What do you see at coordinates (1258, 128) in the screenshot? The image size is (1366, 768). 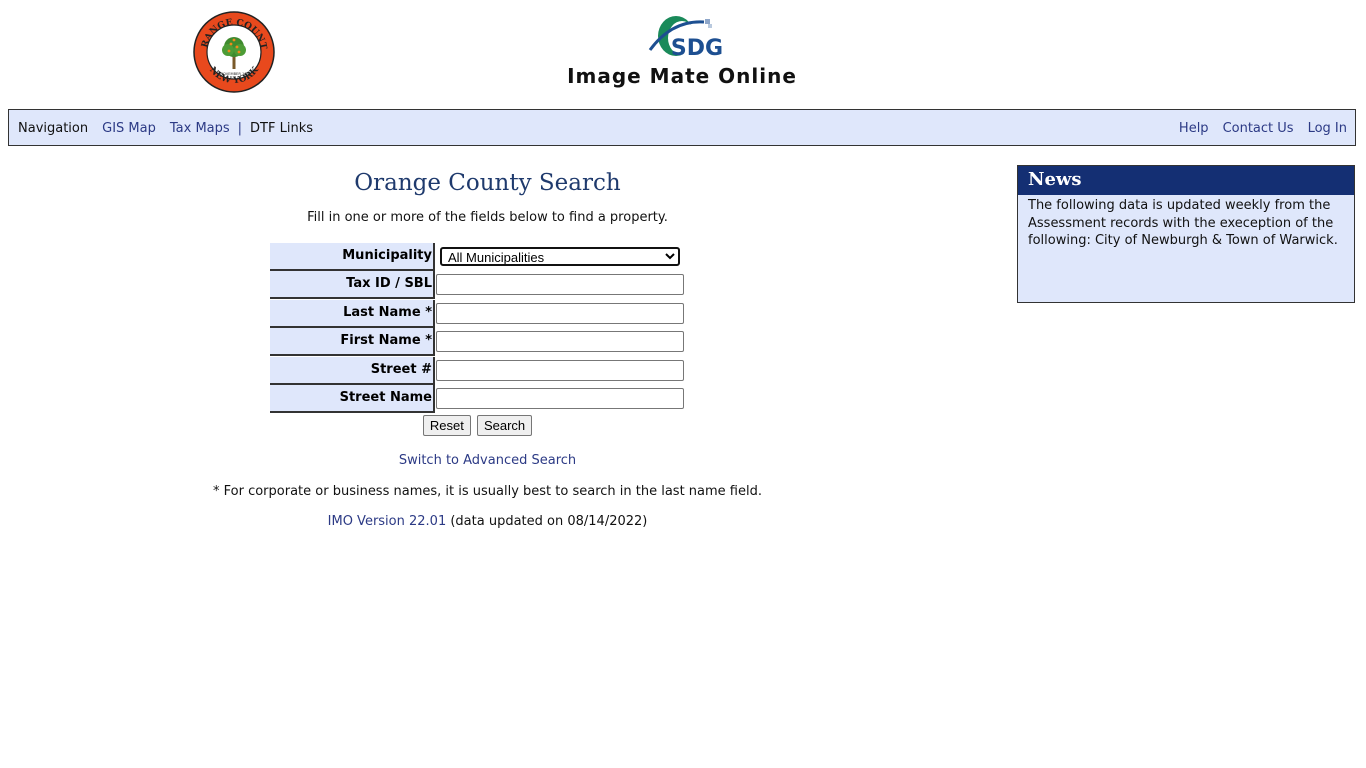 I see `nav-contact-us-link: Contact Us` at bounding box center [1258, 128].